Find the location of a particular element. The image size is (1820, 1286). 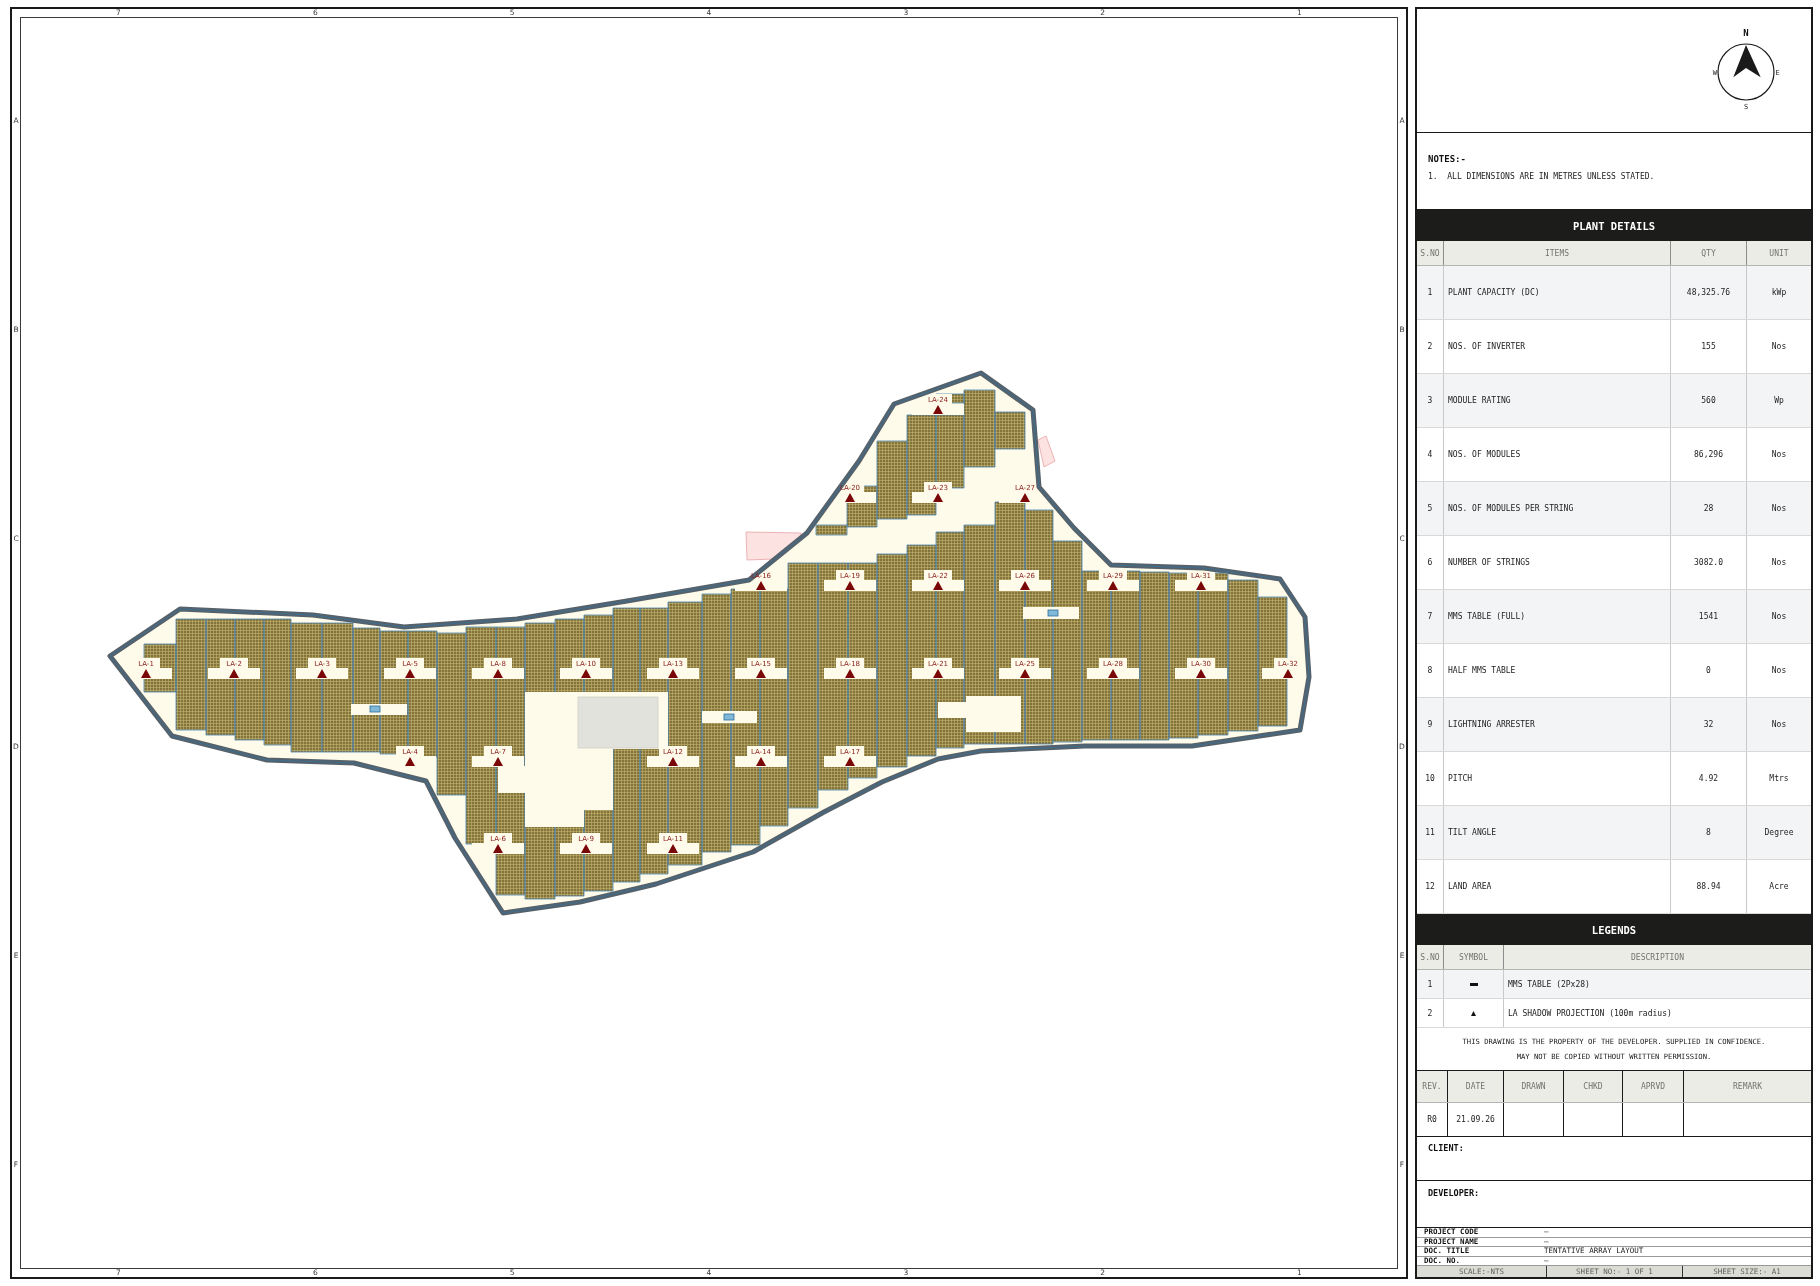

table-cell: 12 is located at coordinates (1430, 886).